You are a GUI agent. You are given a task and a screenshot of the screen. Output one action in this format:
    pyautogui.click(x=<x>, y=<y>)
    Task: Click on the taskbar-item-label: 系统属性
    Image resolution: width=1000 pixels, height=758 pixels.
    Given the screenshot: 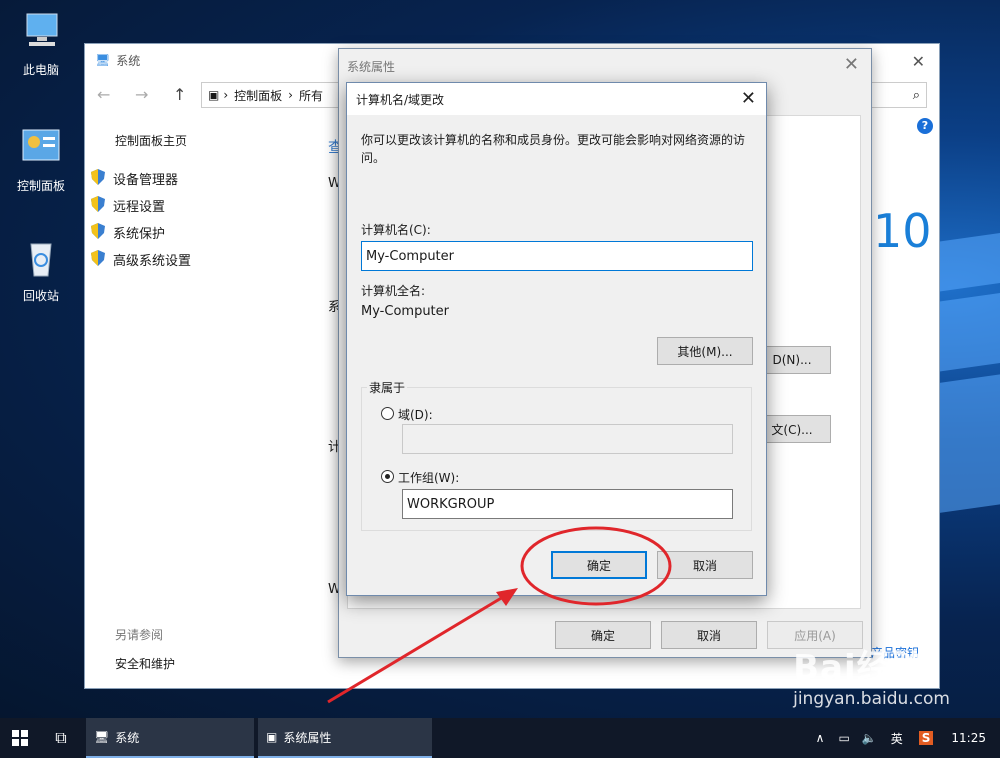 What is the action you would take?
    pyautogui.click(x=307, y=737)
    